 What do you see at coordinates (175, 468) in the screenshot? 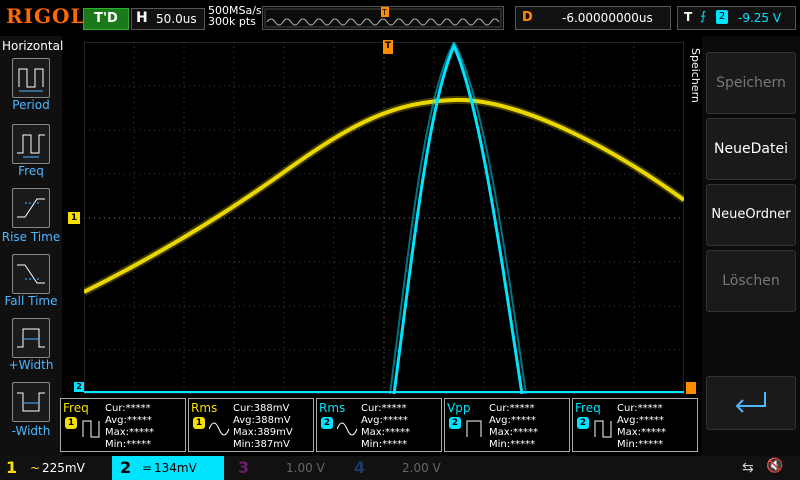
I see `ch2-scale: 134mV` at bounding box center [175, 468].